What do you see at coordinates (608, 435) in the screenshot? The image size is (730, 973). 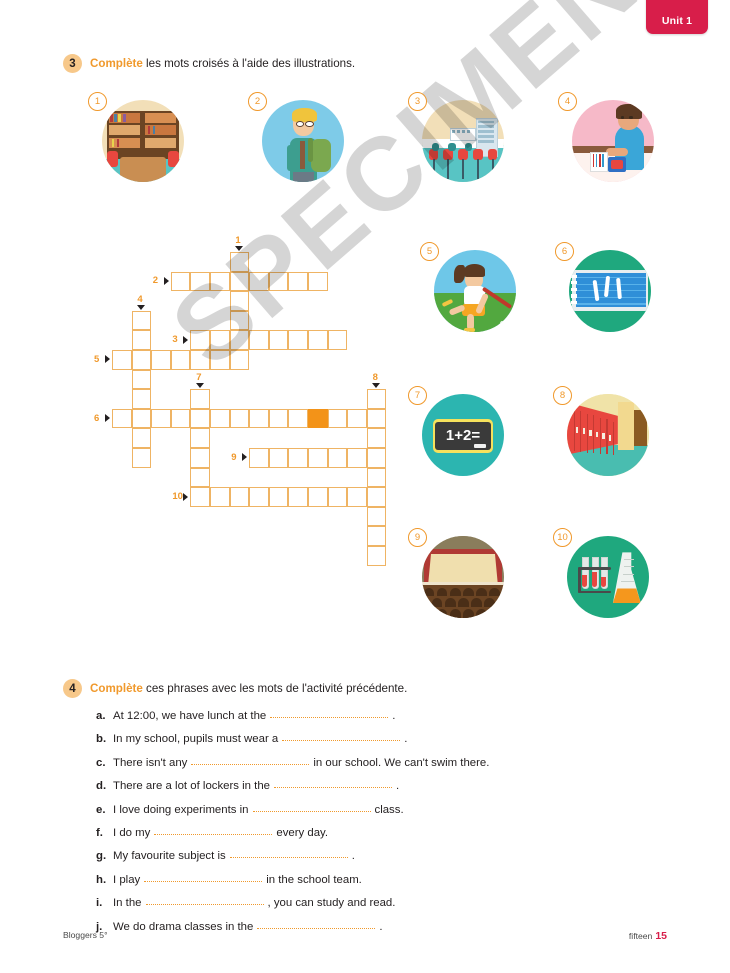 I see `lockers-corridor-icon` at bounding box center [608, 435].